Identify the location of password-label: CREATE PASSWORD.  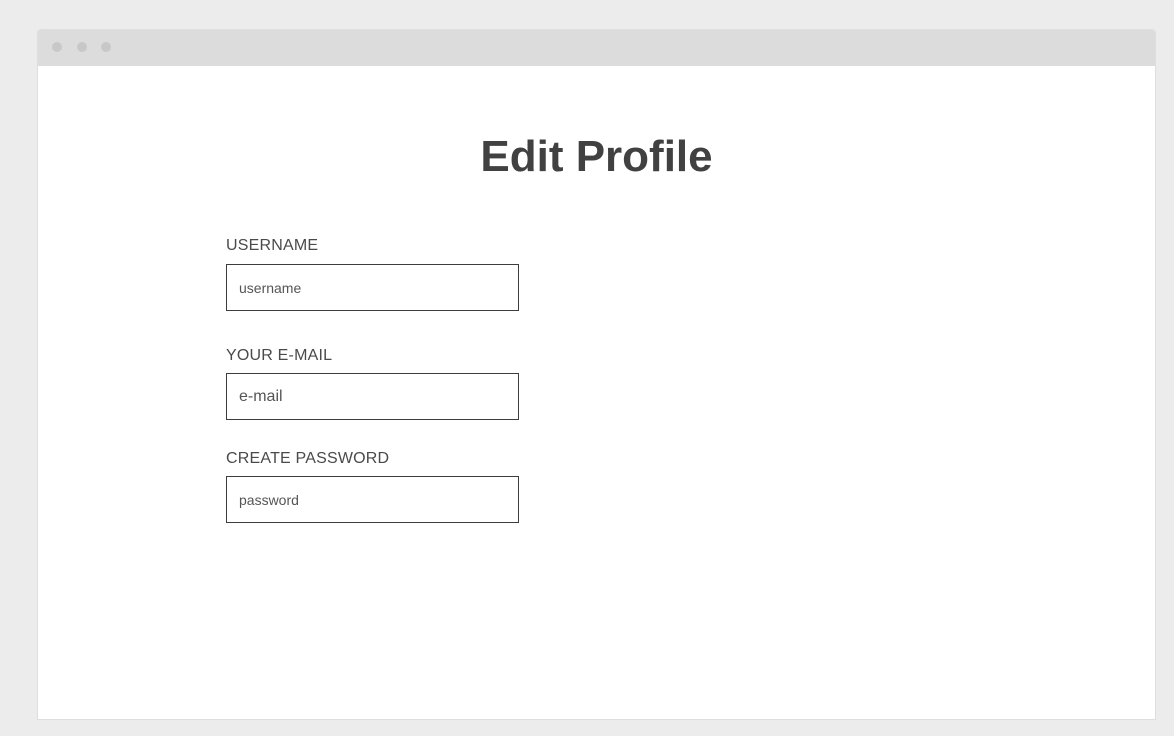
(308, 458).